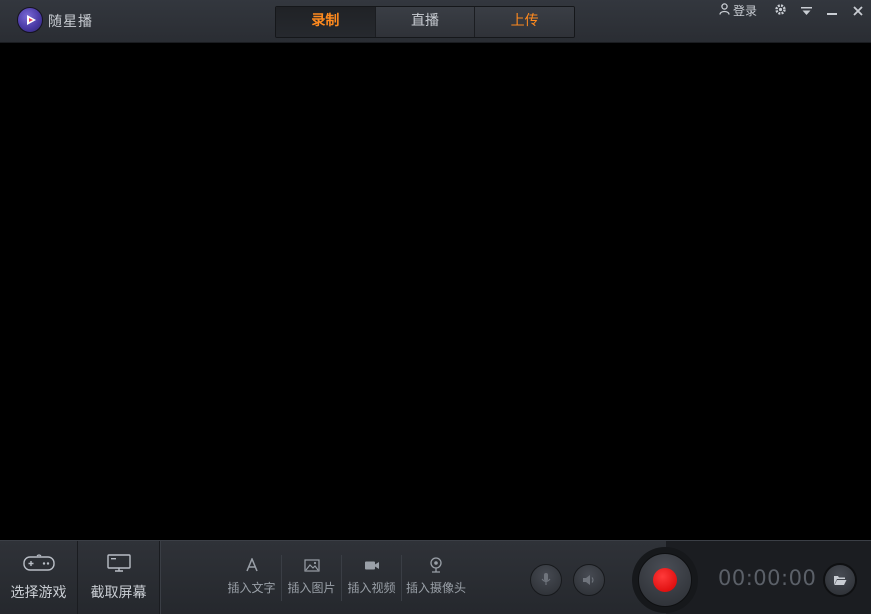  What do you see at coordinates (252, 565) in the screenshot?
I see `text-icon` at bounding box center [252, 565].